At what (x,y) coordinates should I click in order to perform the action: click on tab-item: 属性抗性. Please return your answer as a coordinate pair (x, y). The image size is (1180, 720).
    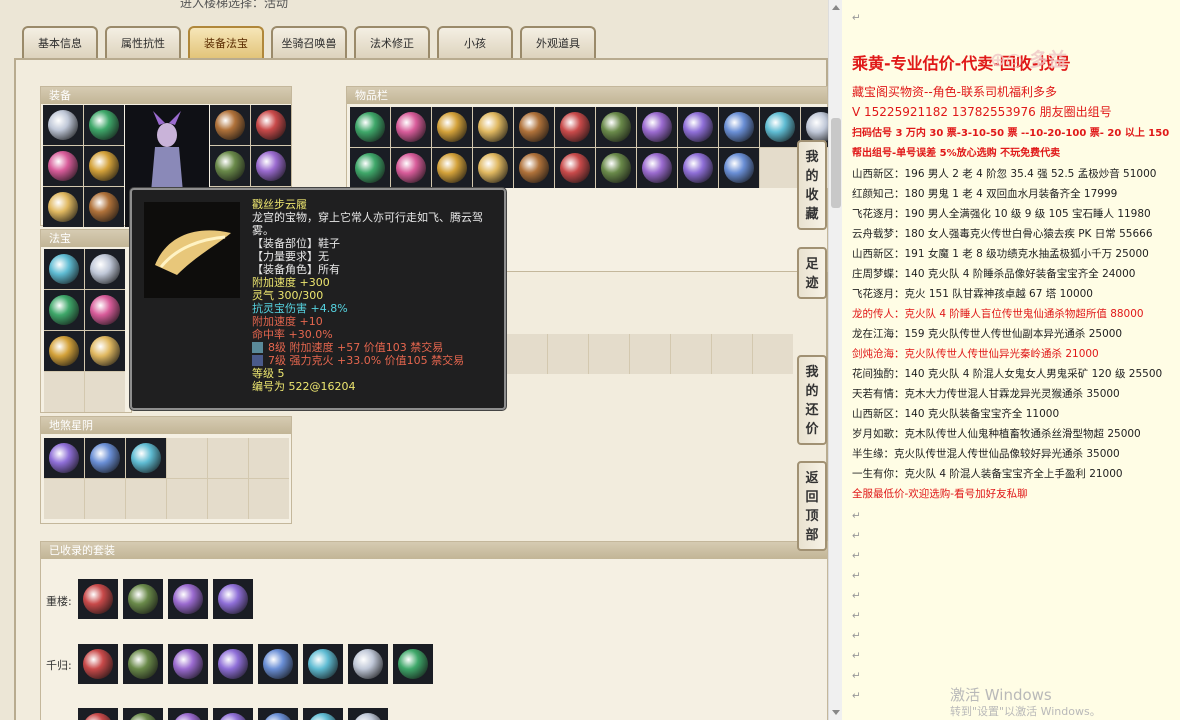
    Looking at the image, I should click on (143, 42).